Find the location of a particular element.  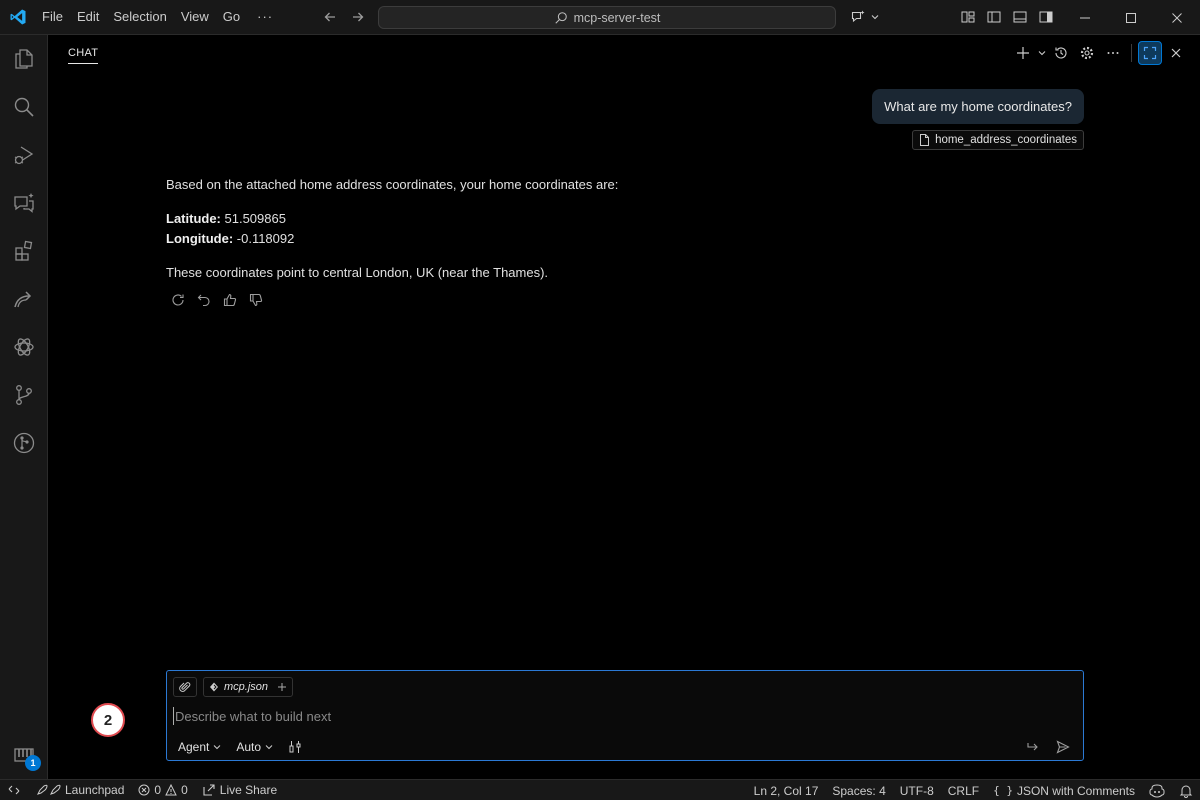

warning-count: 0 is located at coordinates (184, 790).